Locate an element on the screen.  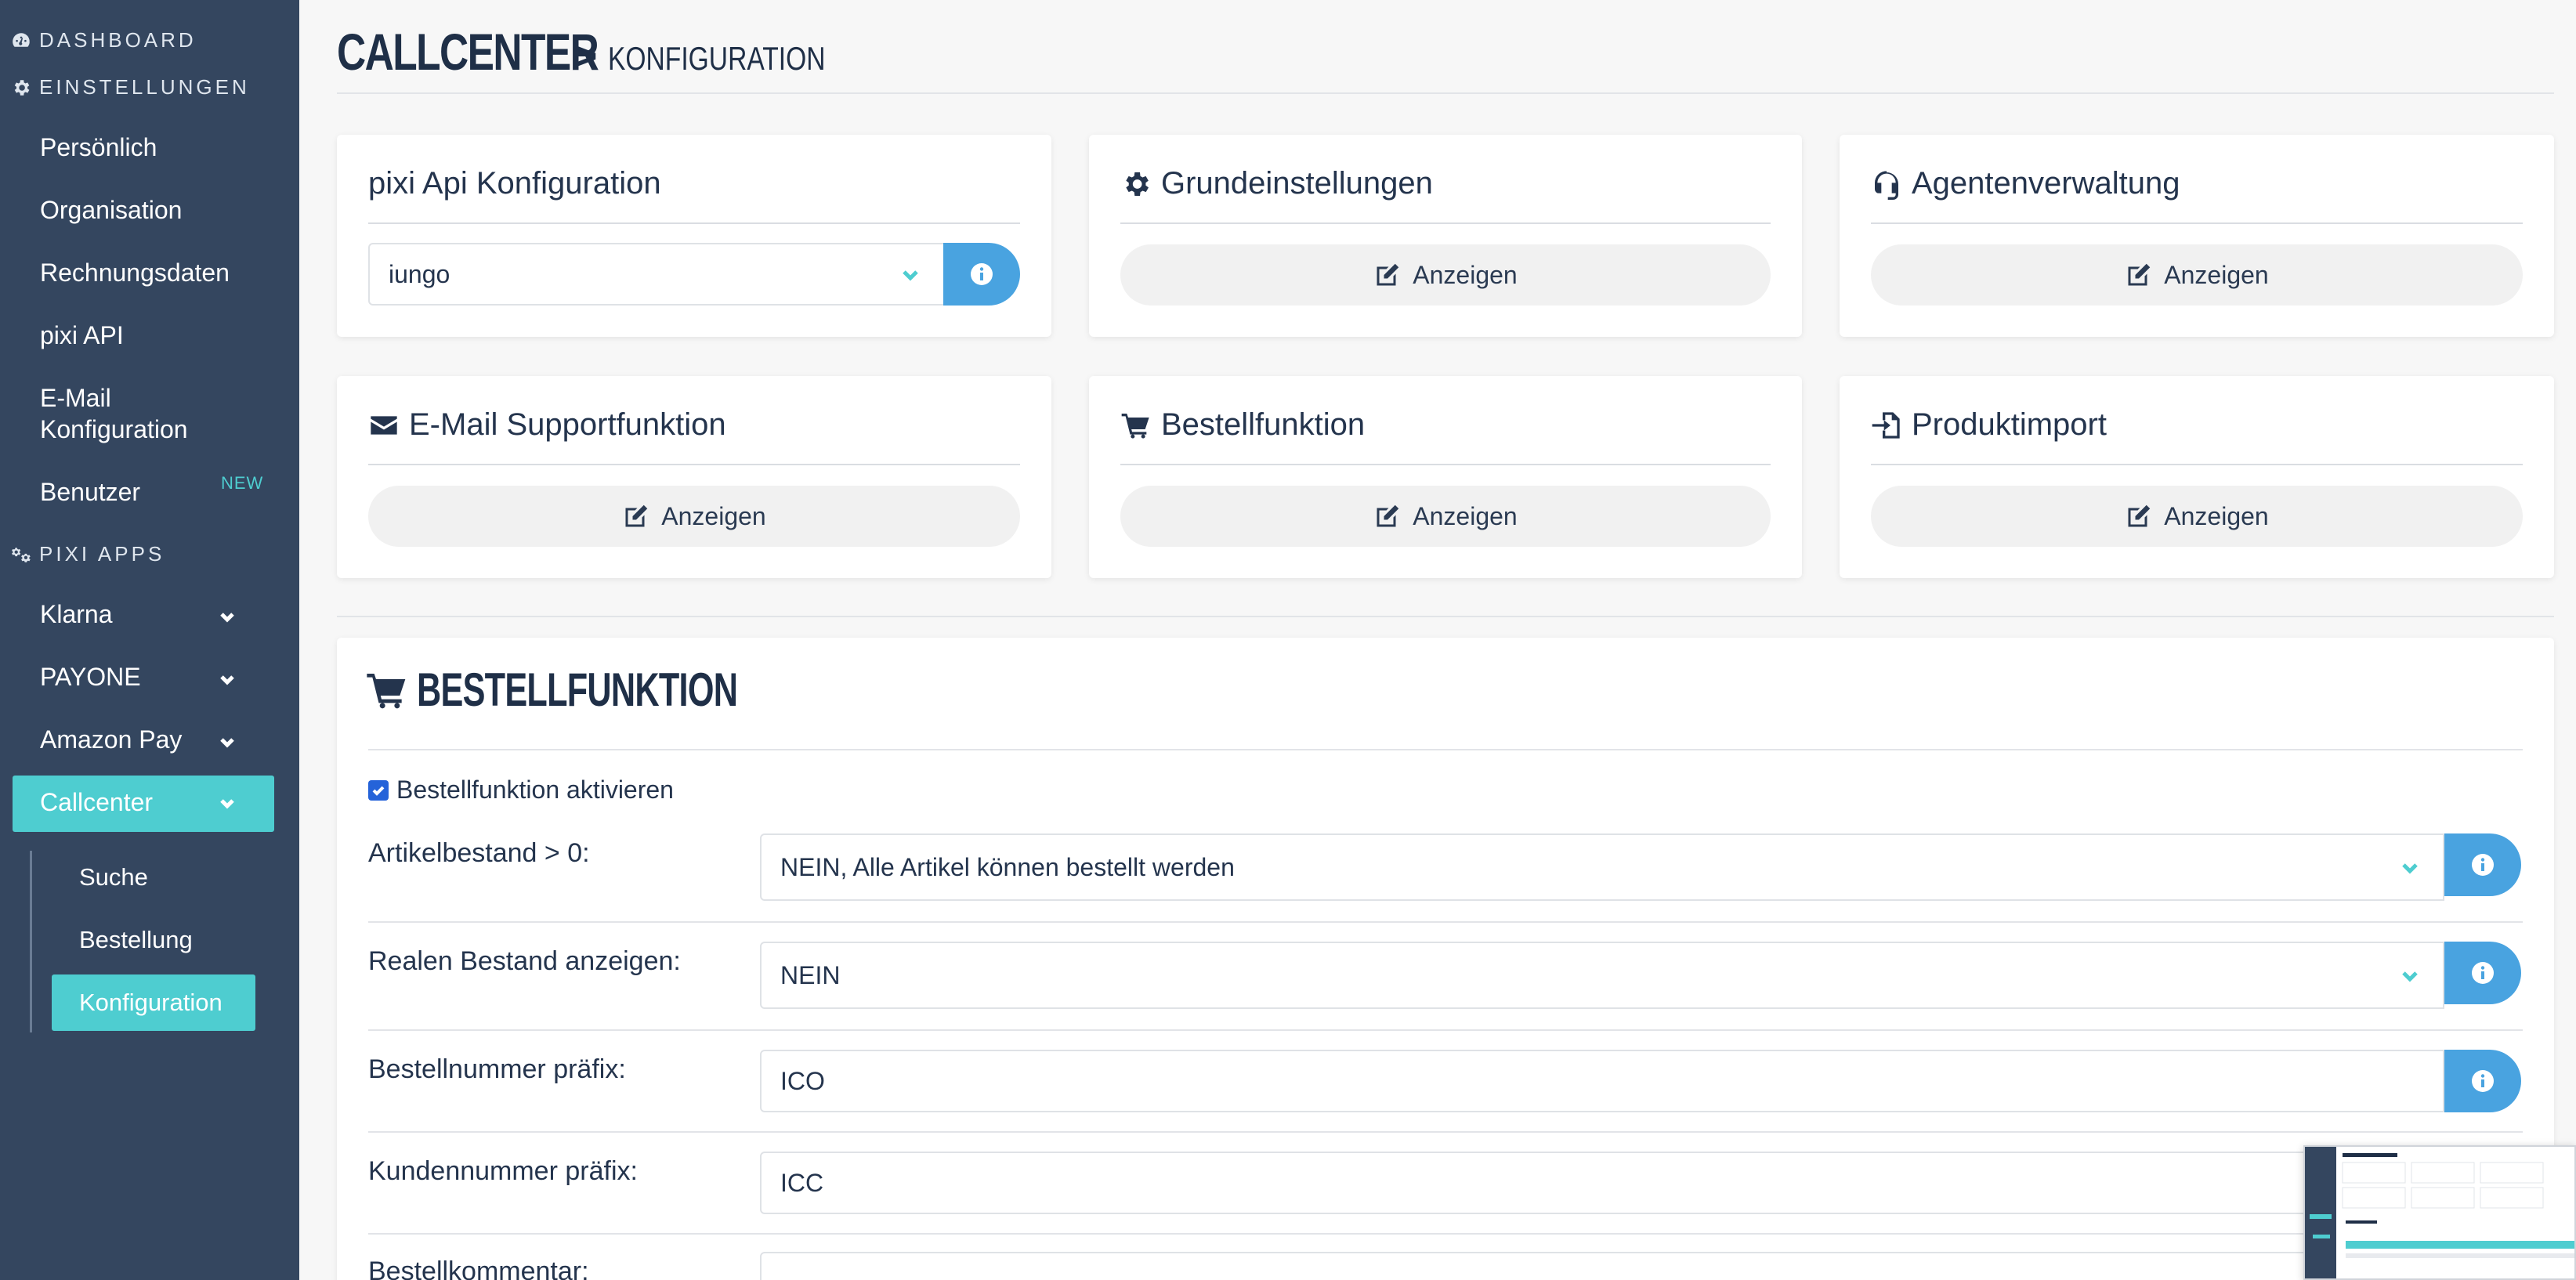
nav-callcenter: Callcenter is located at coordinates (143, 804).